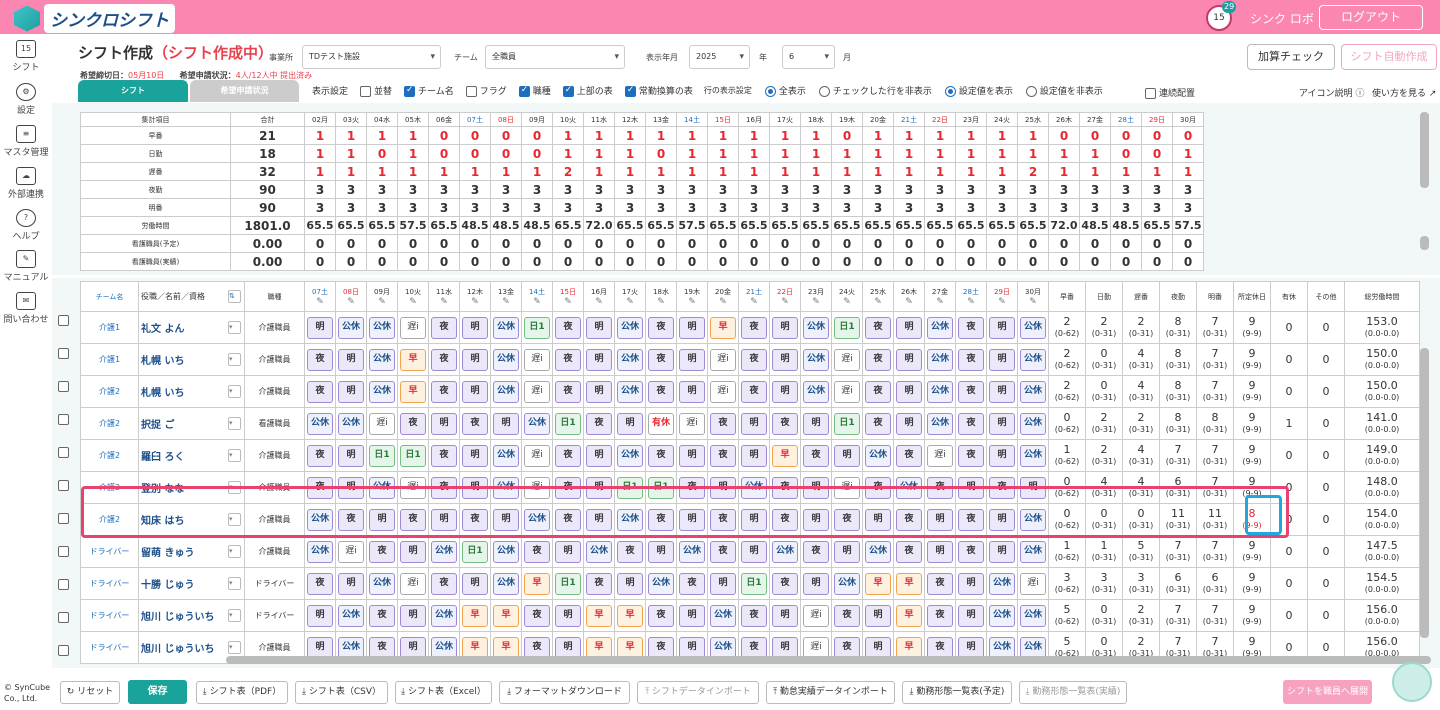  What do you see at coordinates (191, 551) in the screenshot?
I see `staff-name-cell: 留萌 きゅう ▾` at bounding box center [191, 551].